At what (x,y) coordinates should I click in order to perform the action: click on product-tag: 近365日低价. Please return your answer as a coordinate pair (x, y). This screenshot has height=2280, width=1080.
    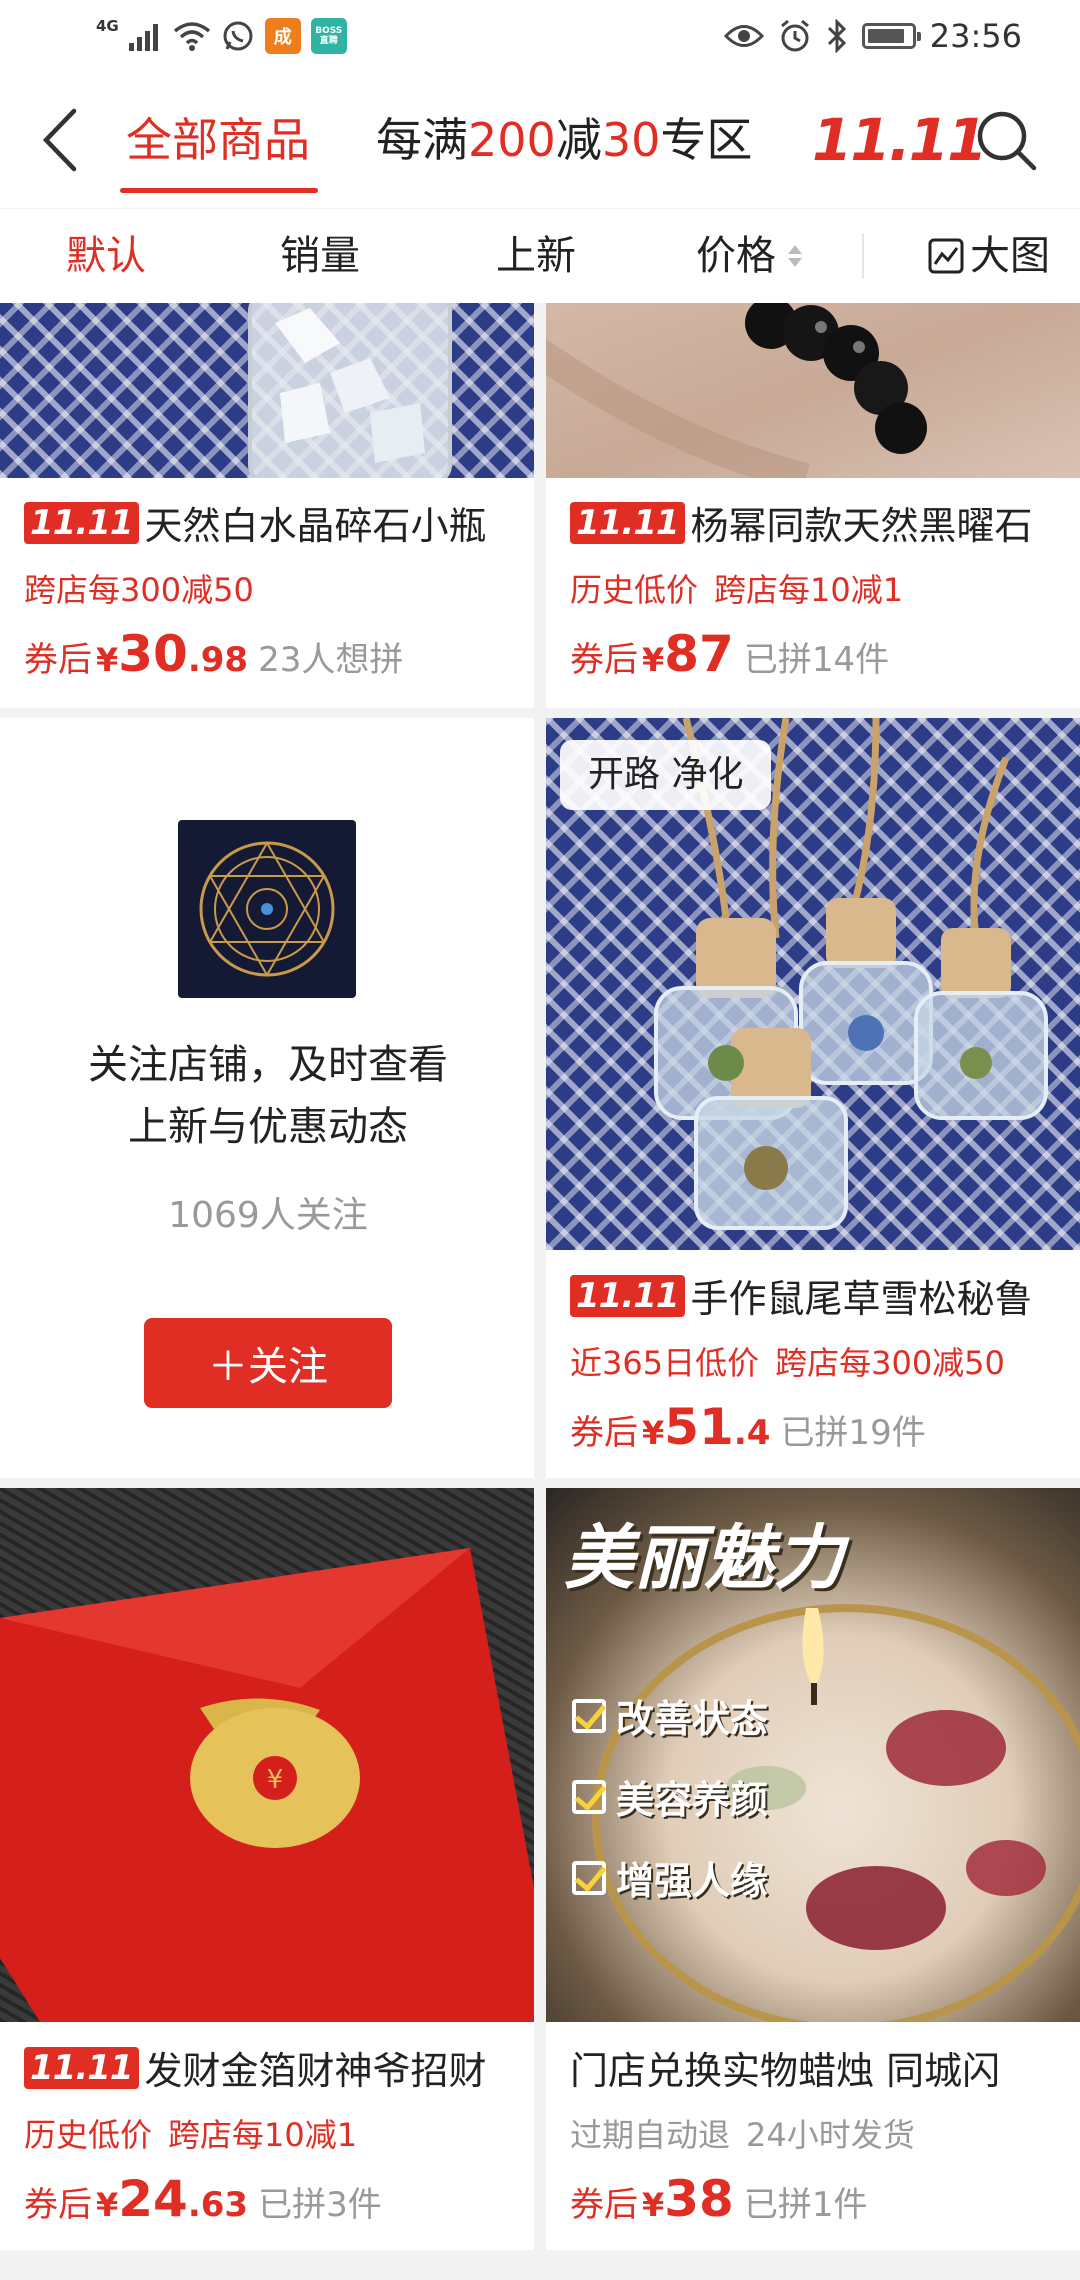
    Looking at the image, I should click on (665, 1363).